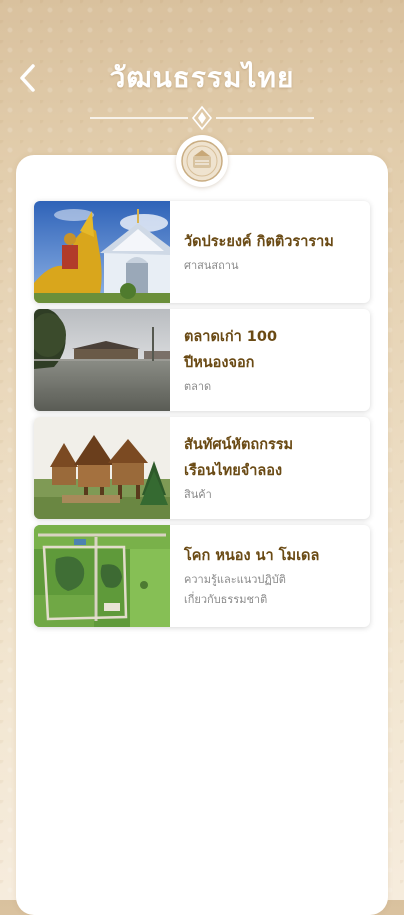 The height and width of the screenshot is (915, 404). What do you see at coordinates (202, 77) in the screenshot?
I see `page-title: วัฒนธรรมไทย` at bounding box center [202, 77].